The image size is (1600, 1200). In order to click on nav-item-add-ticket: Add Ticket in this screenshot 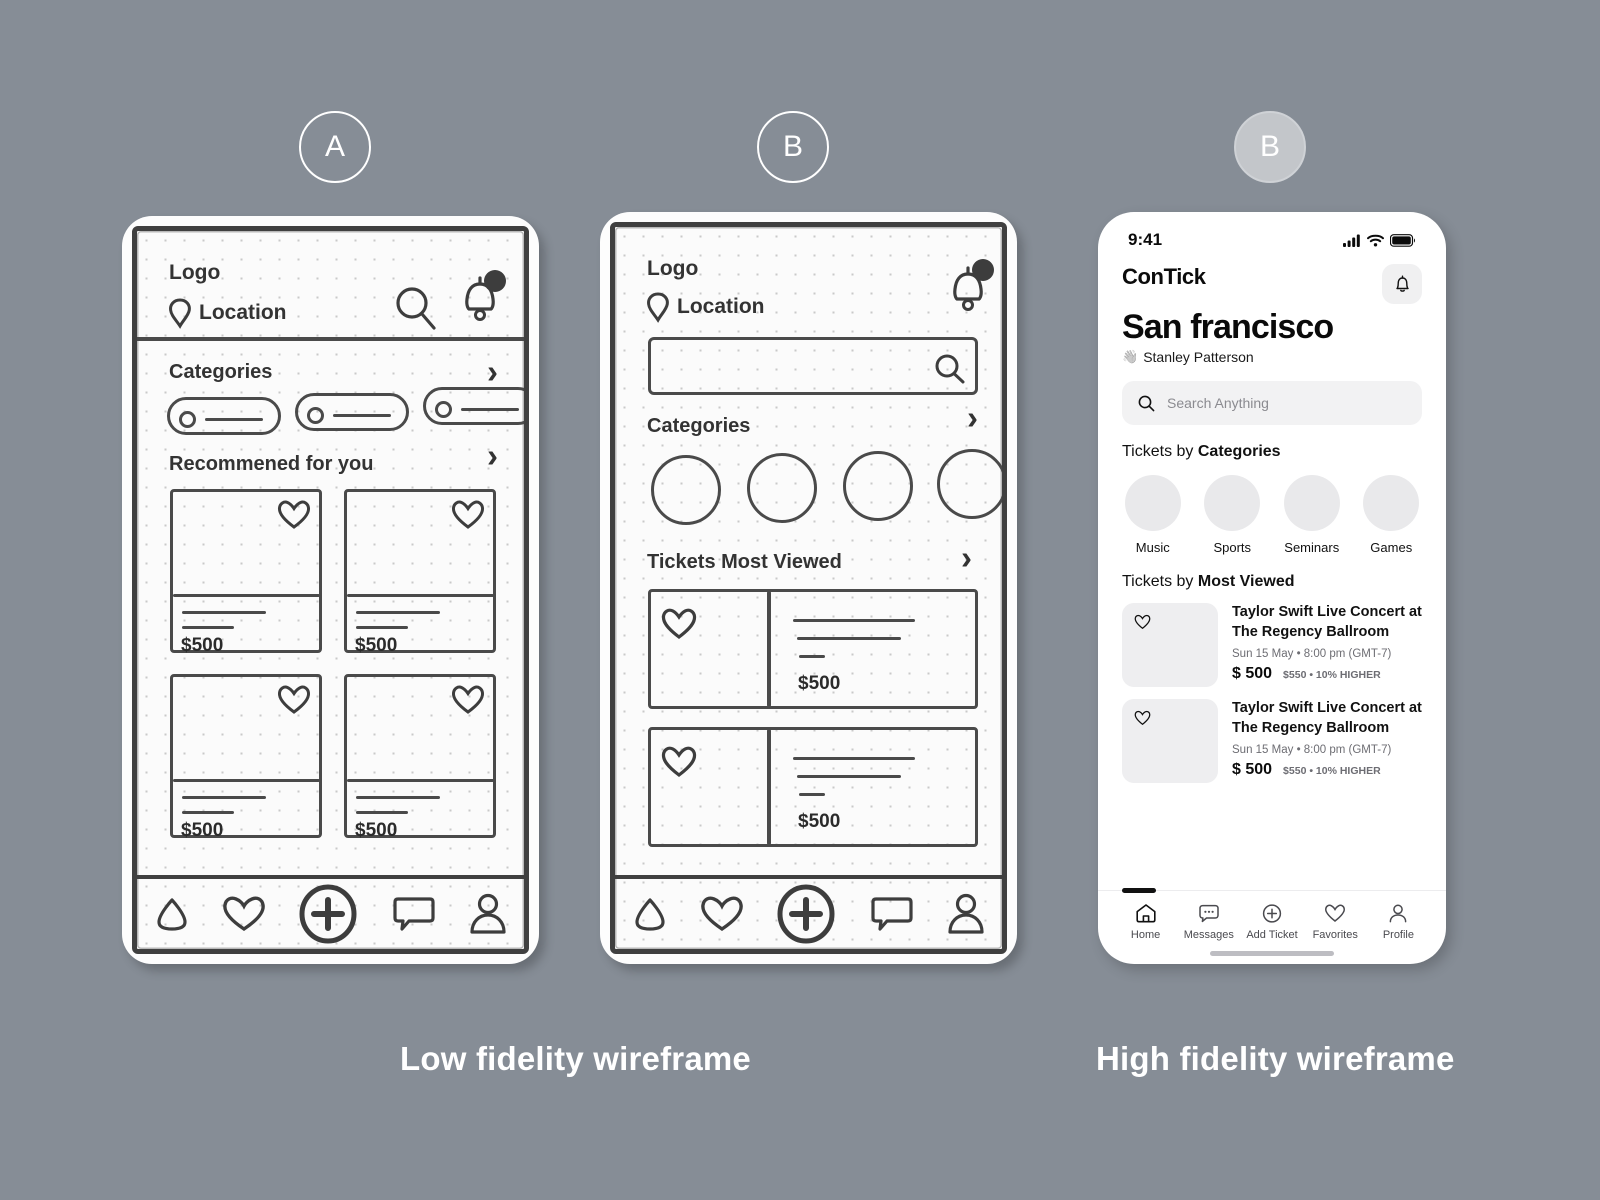, I will do `click(1271, 922)`.